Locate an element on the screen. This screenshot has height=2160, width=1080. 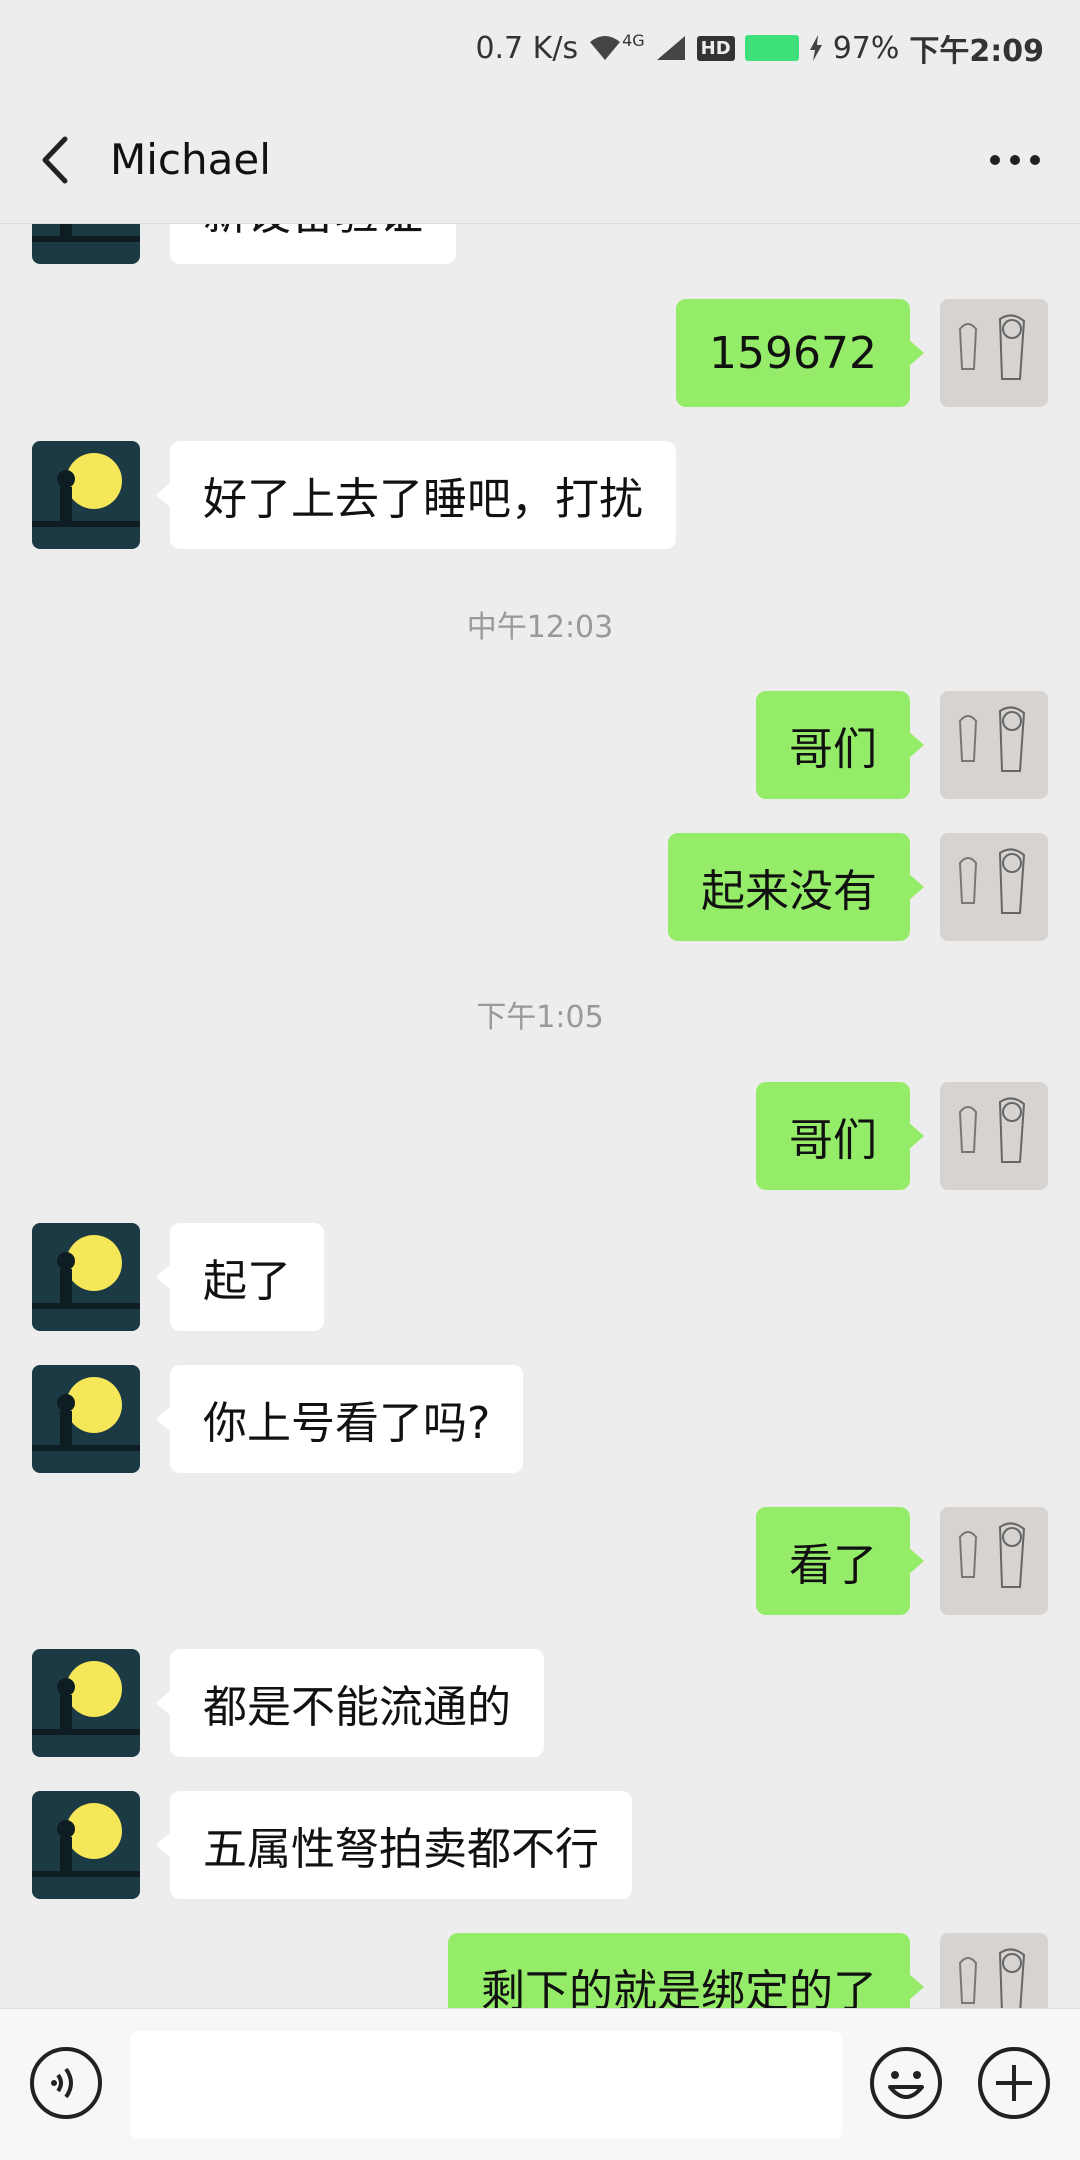
outgoing-message-bubble: 起来没有 is located at coordinates (796, 887).